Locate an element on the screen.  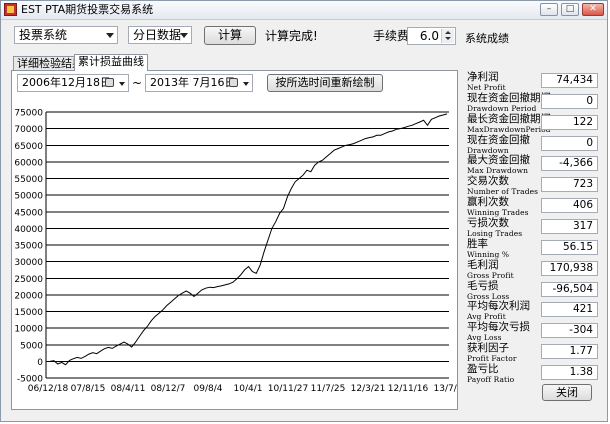
stat-sublabel: Losing Trades is located at coordinates (495, 233).